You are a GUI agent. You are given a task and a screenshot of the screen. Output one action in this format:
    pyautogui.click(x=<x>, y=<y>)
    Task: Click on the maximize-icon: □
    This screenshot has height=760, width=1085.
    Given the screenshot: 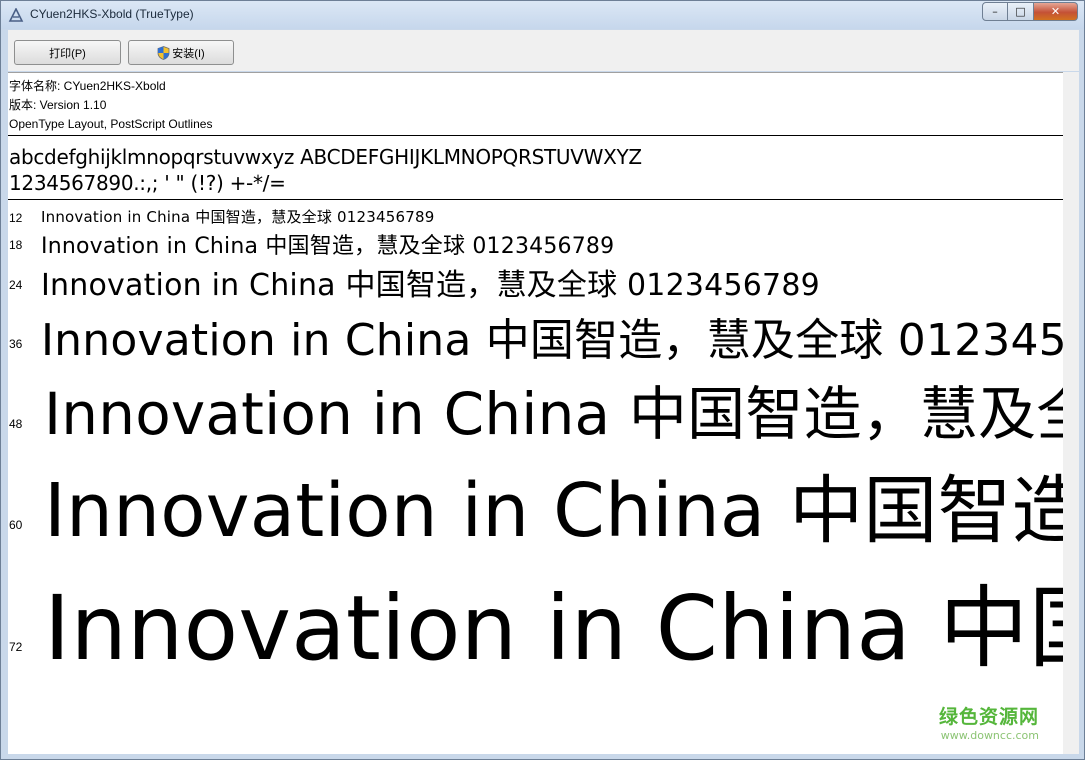 What is the action you would take?
    pyautogui.click(x=1020, y=11)
    